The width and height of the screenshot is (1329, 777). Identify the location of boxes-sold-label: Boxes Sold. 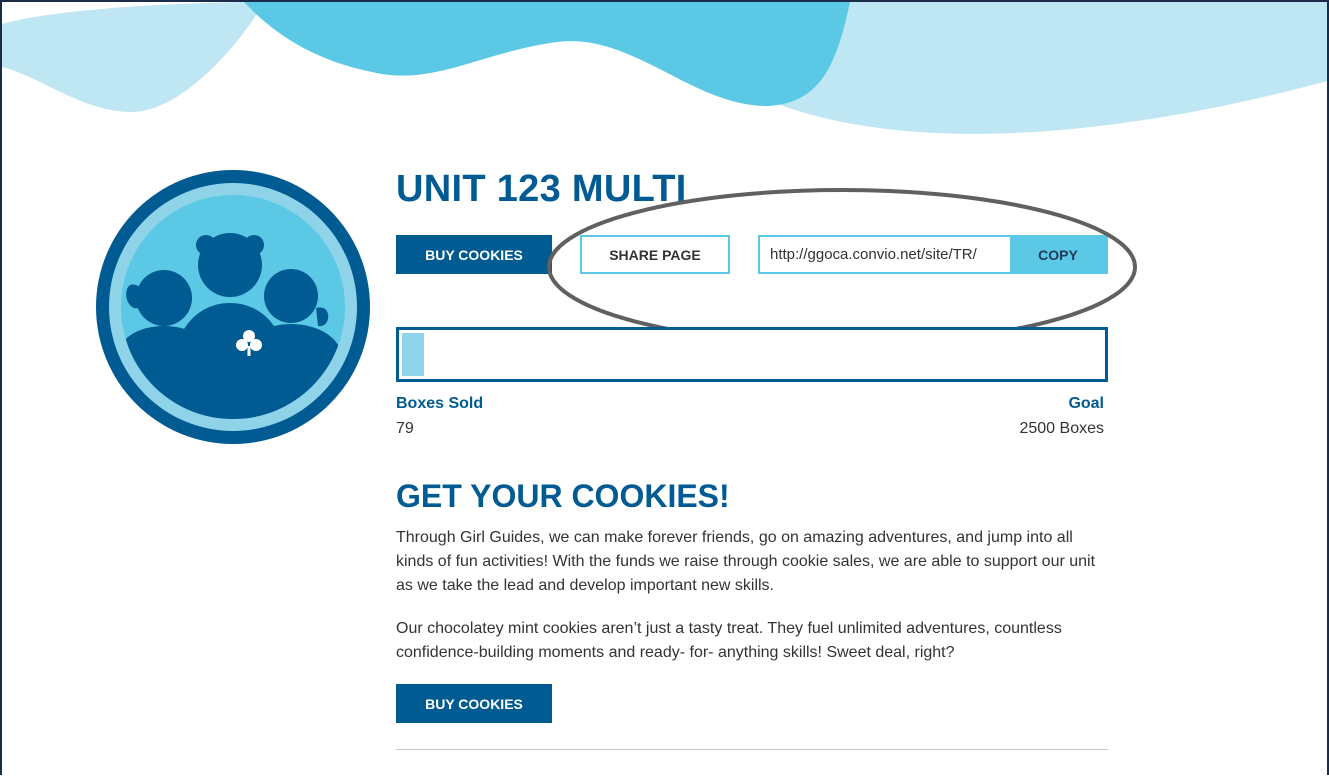
(440, 403).